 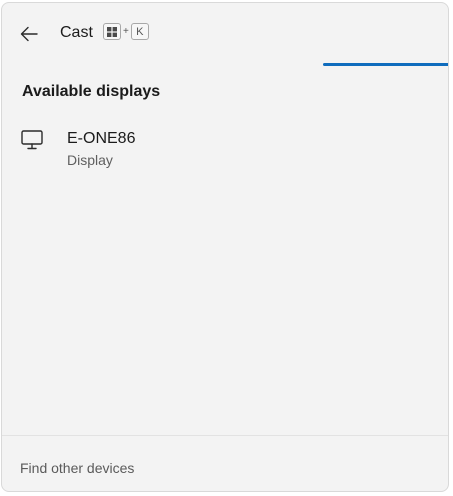 I want to click on page-title: Cast, so click(x=76, y=32).